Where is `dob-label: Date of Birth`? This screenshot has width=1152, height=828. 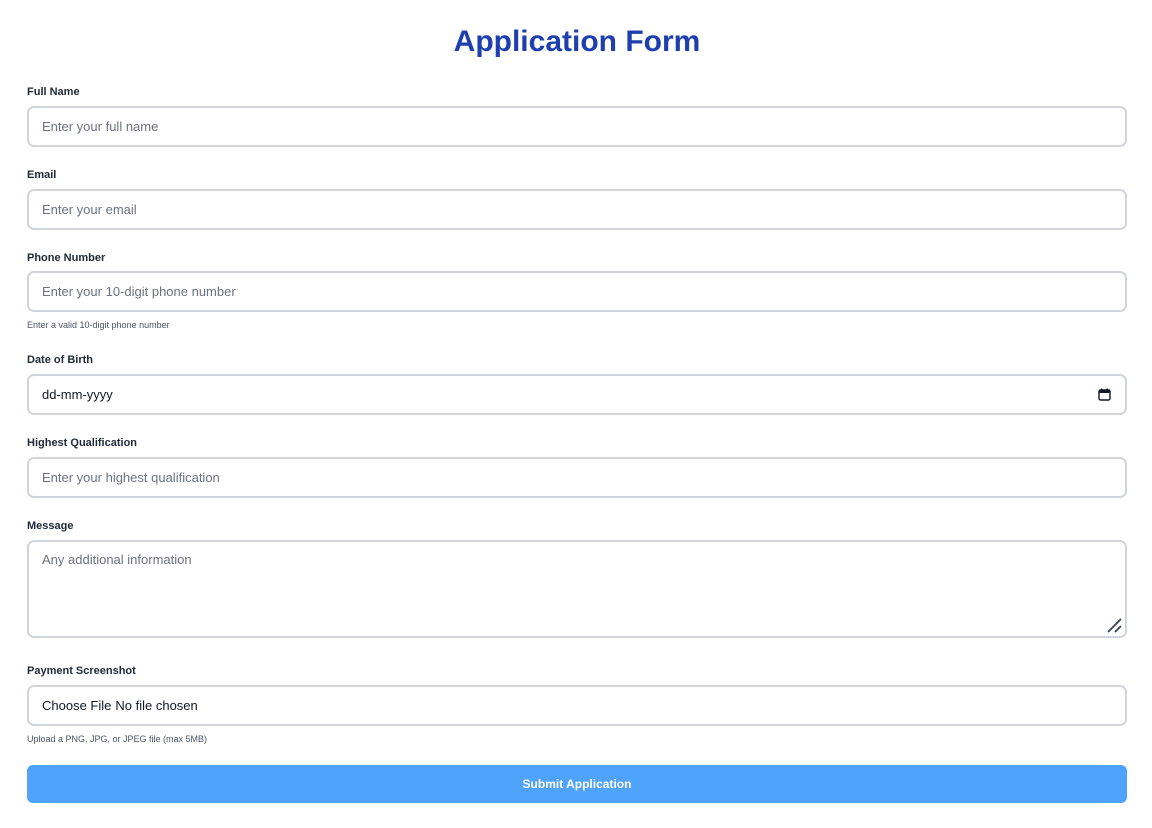
dob-label: Date of Birth is located at coordinates (60, 360).